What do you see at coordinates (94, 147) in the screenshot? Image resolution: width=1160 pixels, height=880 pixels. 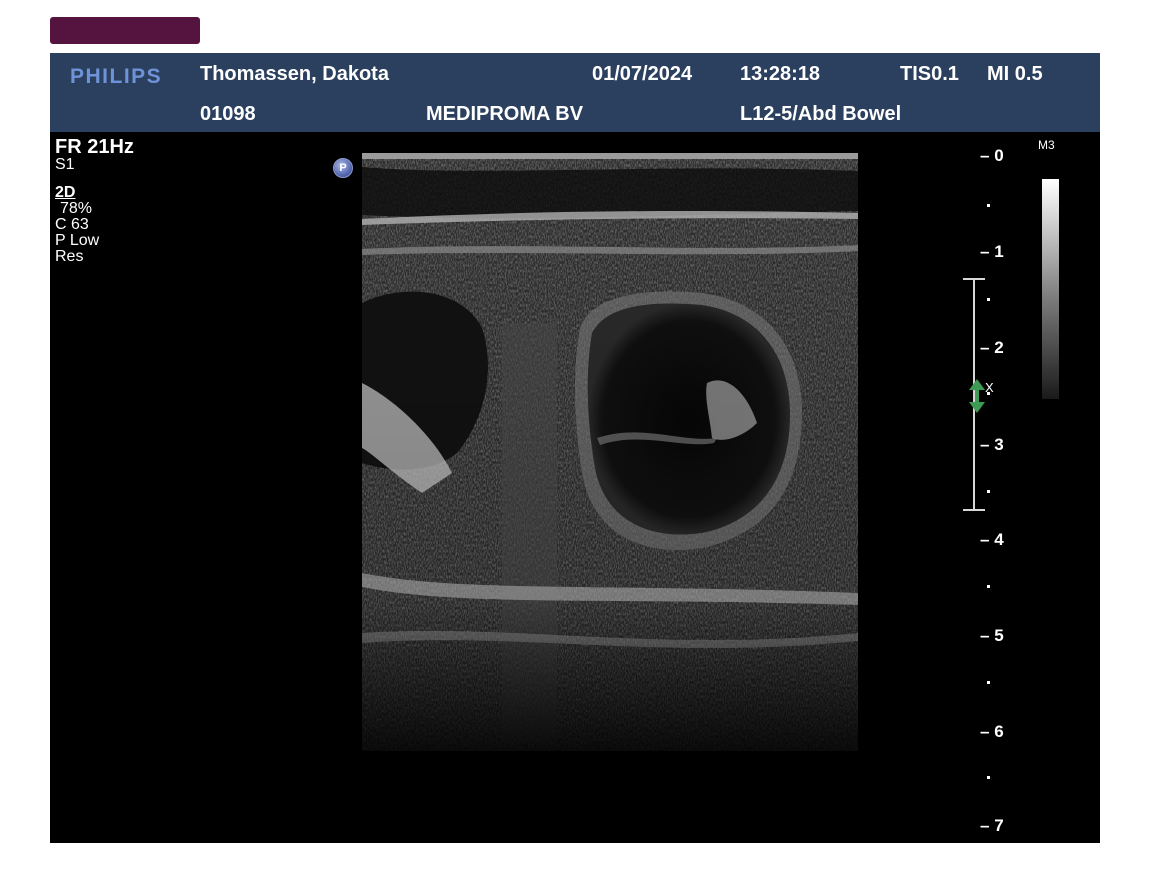 I see `frame-rate: FR 21Hz` at bounding box center [94, 147].